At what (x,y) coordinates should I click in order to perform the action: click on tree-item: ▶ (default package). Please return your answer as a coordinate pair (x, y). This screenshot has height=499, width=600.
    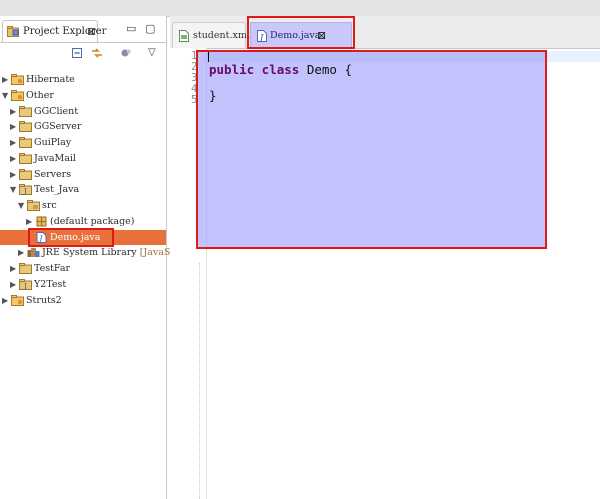
    Looking at the image, I should click on (83, 221).